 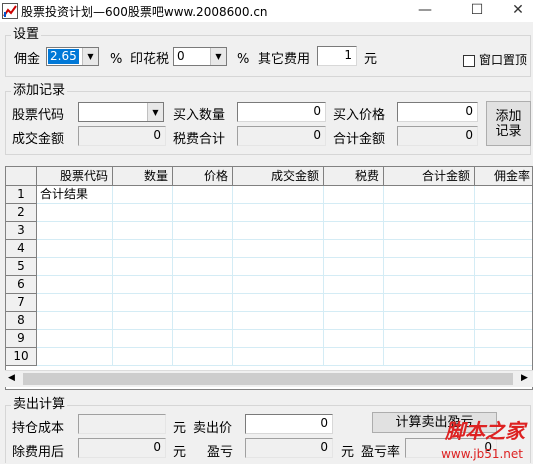 What do you see at coordinates (21, 321) in the screenshot?
I see `row-number: 8` at bounding box center [21, 321].